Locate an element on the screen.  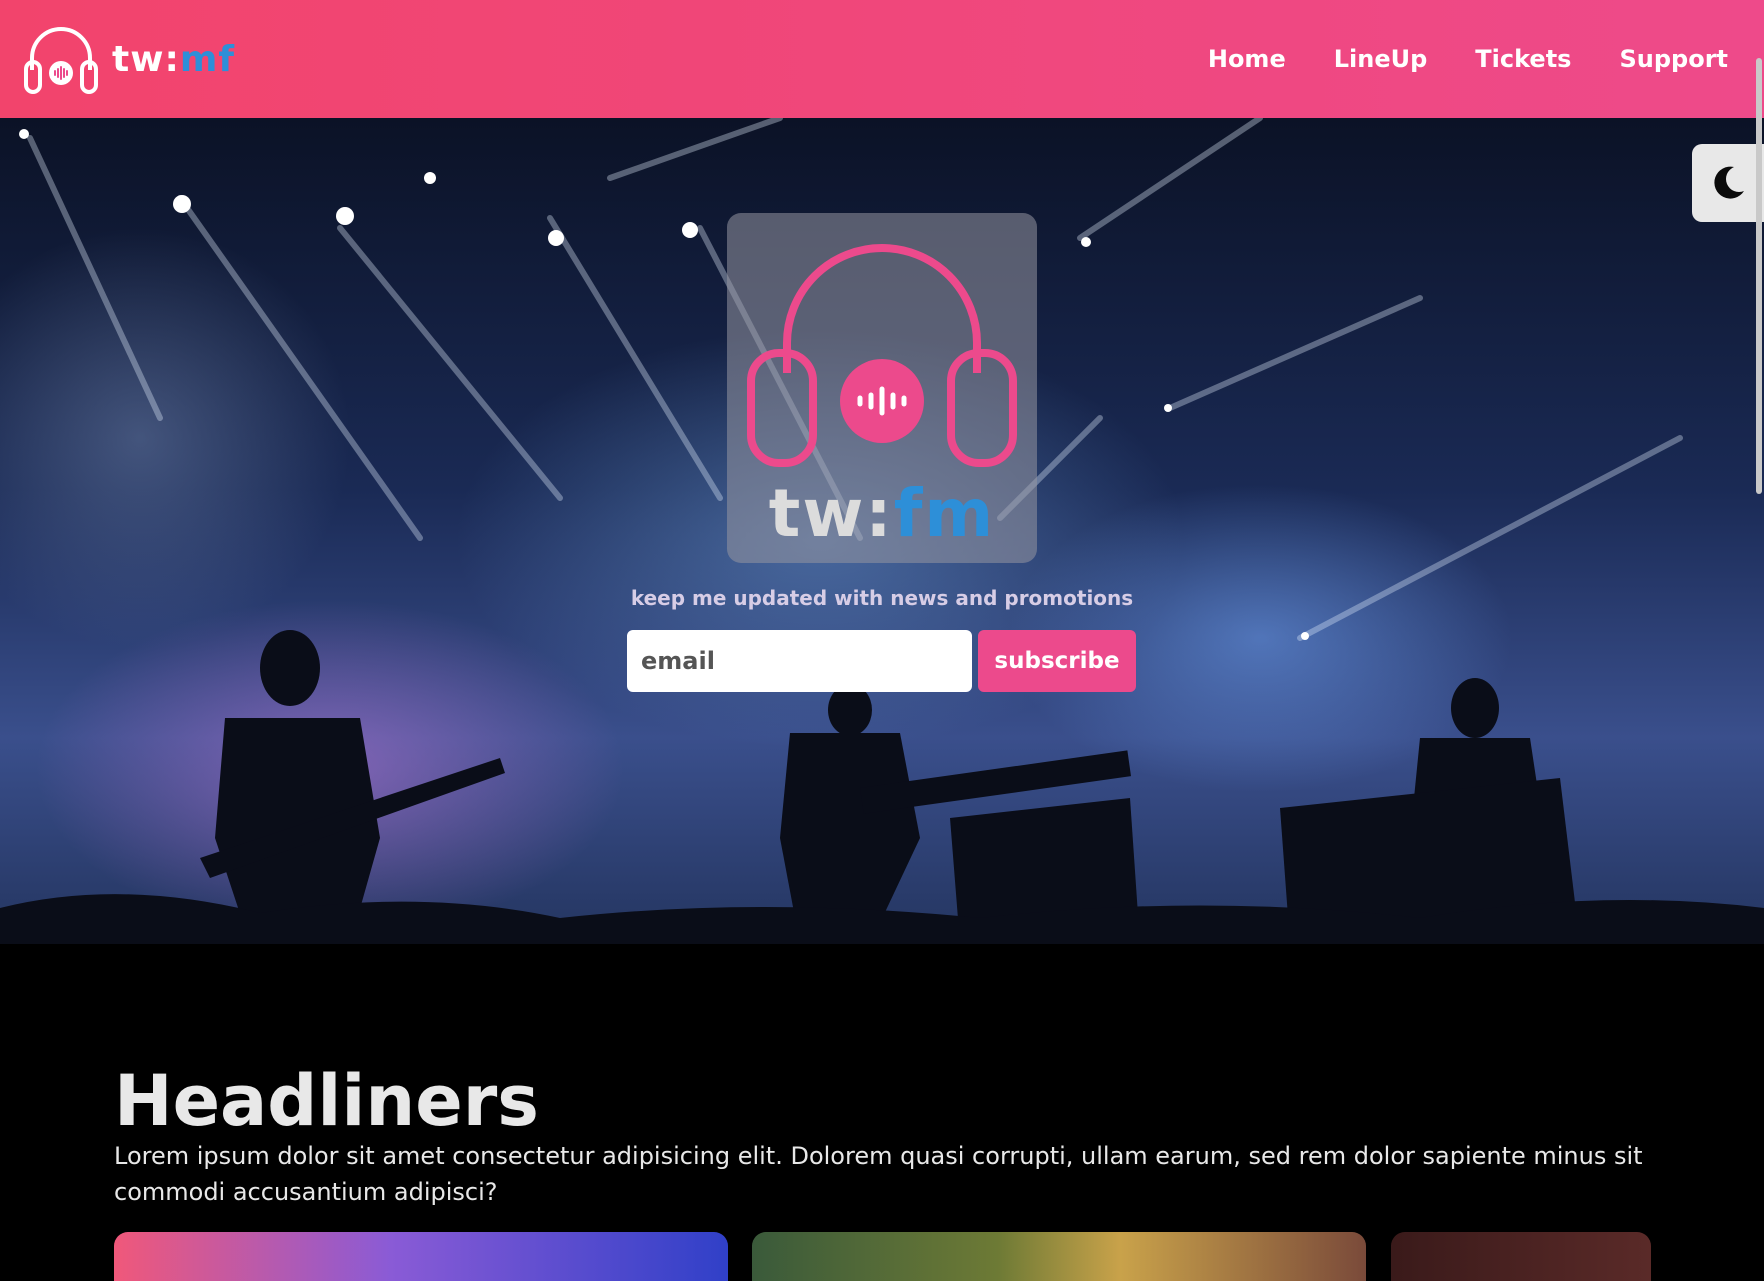
theme-toggle-button is located at coordinates (1728, 183).